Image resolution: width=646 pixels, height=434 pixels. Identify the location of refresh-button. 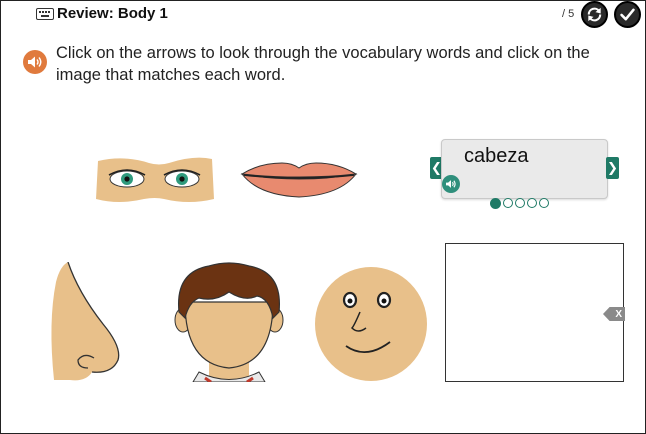
(594, 14).